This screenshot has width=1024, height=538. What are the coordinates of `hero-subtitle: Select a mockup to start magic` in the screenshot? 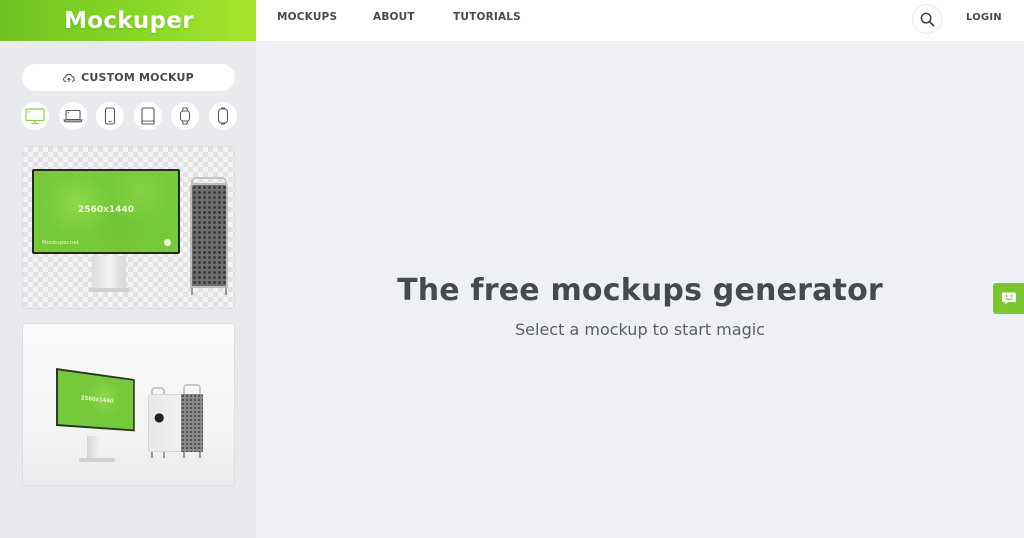 It's located at (640, 329).